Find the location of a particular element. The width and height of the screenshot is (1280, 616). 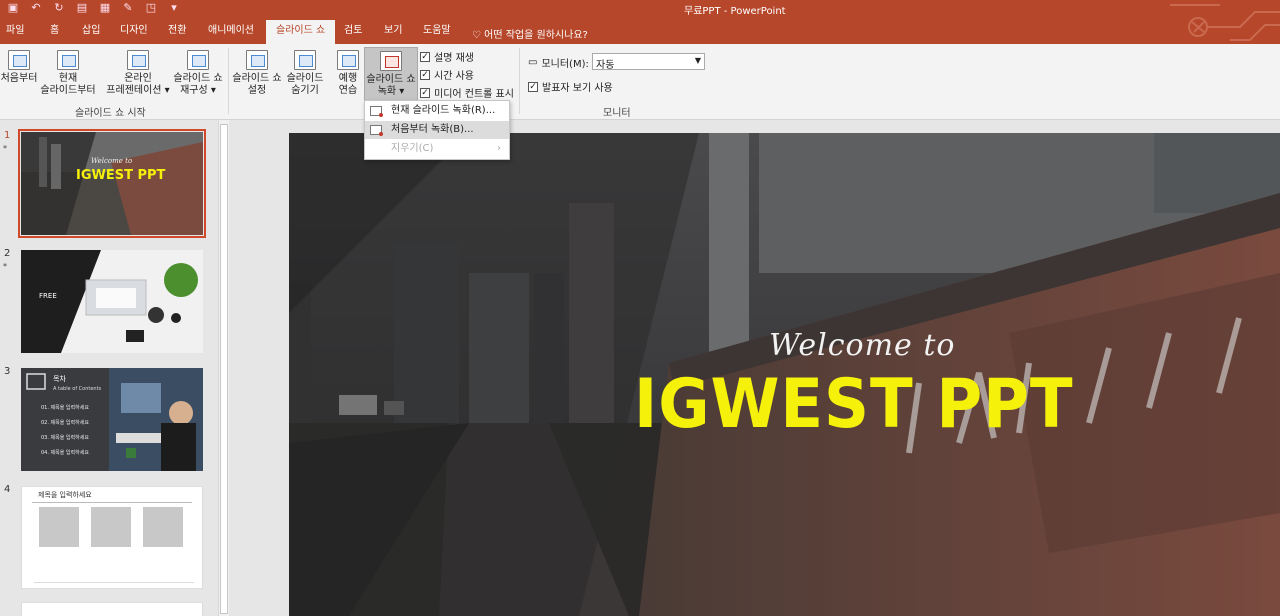

show-media-controls-checkbox: ✓ 미디어 컨트롤 표시 is located at coordinates (467, 92).